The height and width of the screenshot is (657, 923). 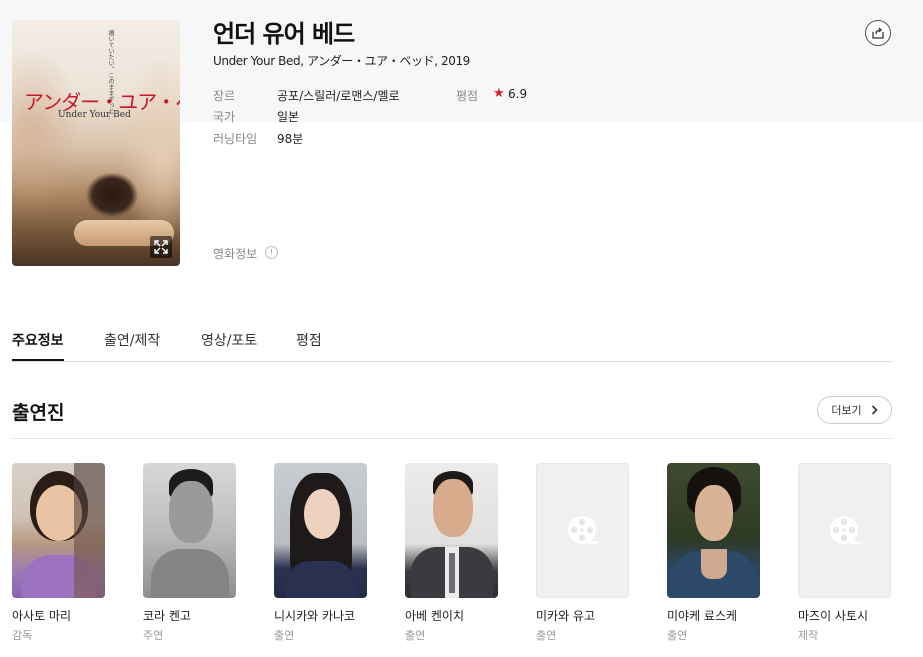 What do you see at coordinates (467, 96) in the screenshot?
I see `rating-label: 평점` at bounding box center [467, 96].